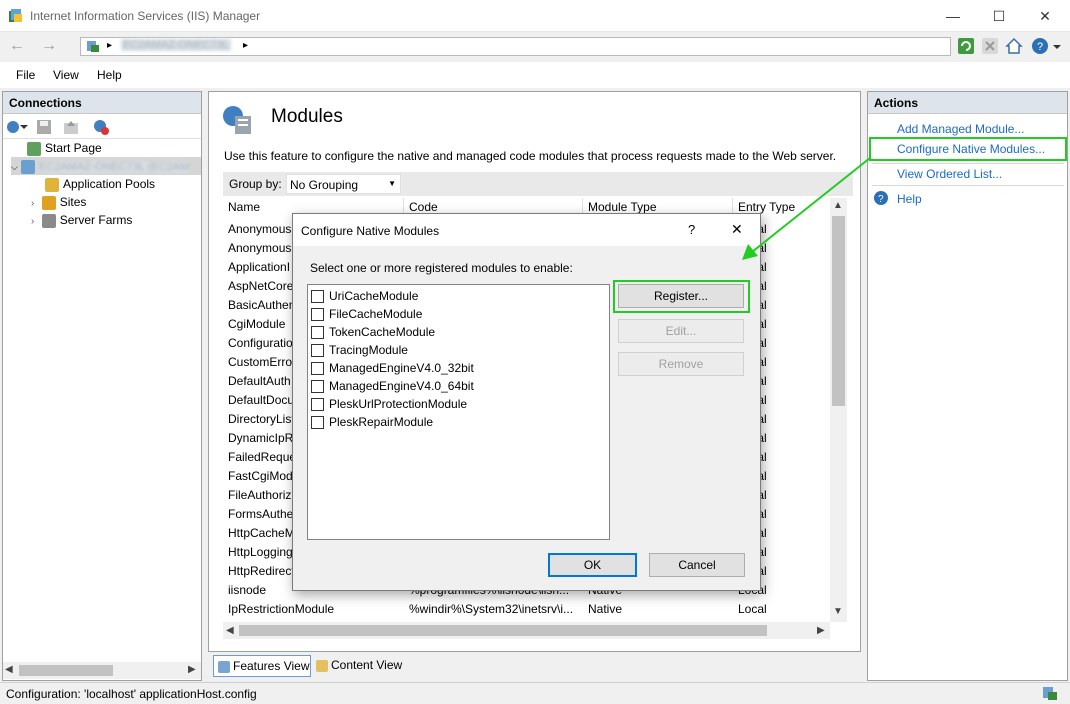 The image size is (1070, 704). What do you see at coordinates (806, 208) in the screenshot?
I see `annotation-arrow` at bounding box center [806, 208].